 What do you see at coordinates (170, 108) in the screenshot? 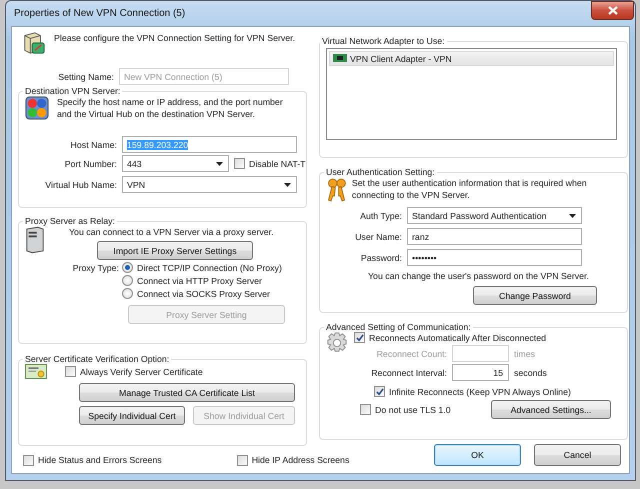
I see `description-text: Specify the host name or IP address, and the port number and the Virtual Hub on the destination VPN Server.` at bounding box center [170, 108].